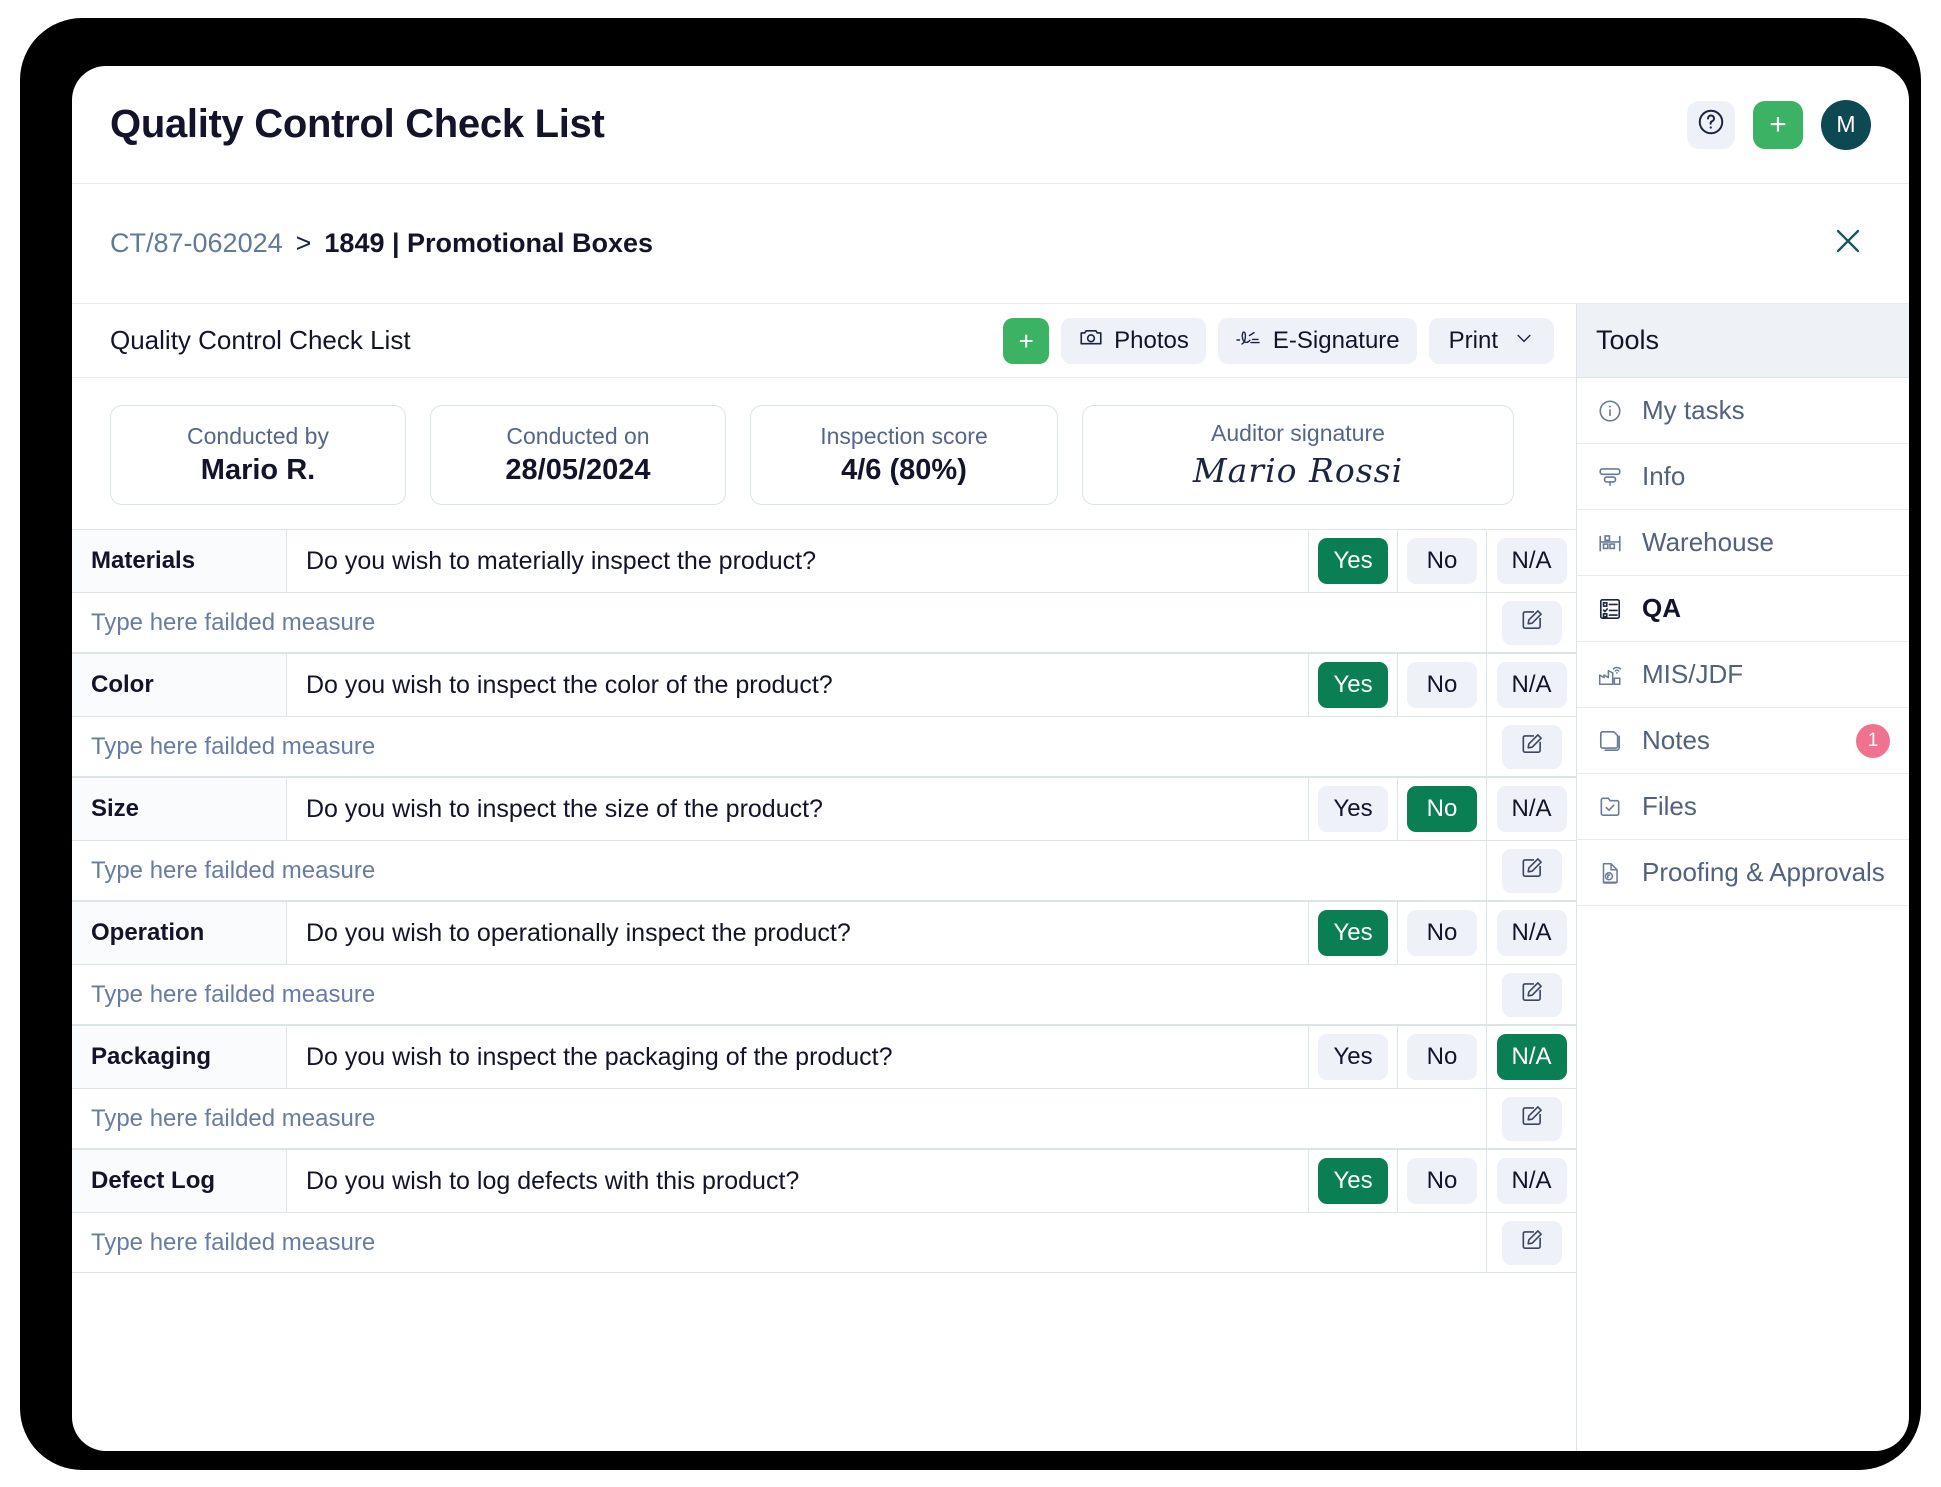 Image resolution: width=1941 pixels, height=1487 pixels. I want to click on avatar: M, so click(1846, 124).